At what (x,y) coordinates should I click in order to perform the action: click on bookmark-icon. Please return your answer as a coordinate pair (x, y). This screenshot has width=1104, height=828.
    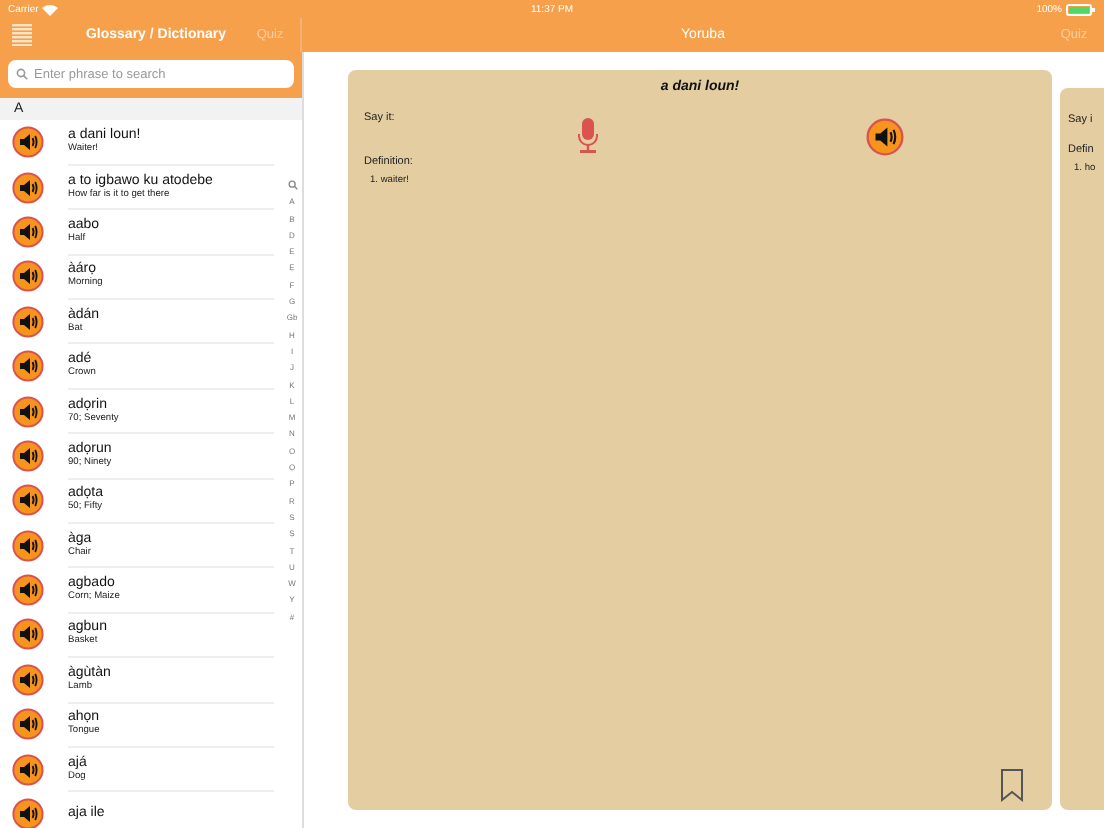
    Looking at the image, I should click on (1012, 785).